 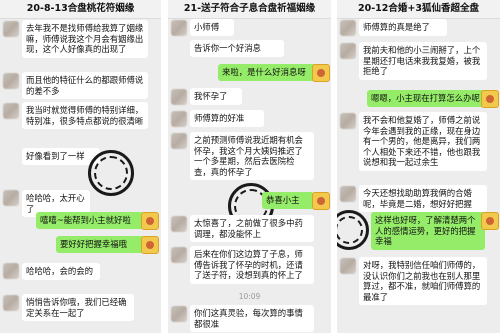 What do you see at coordinates (252, 265) in the screenshot?
I see `message-bubble: 后来在你们这边算了子息，师傅告诉我了怀孕的时机，还请了送子符，没想到真的怀上了` at bounding box center [252, 265].